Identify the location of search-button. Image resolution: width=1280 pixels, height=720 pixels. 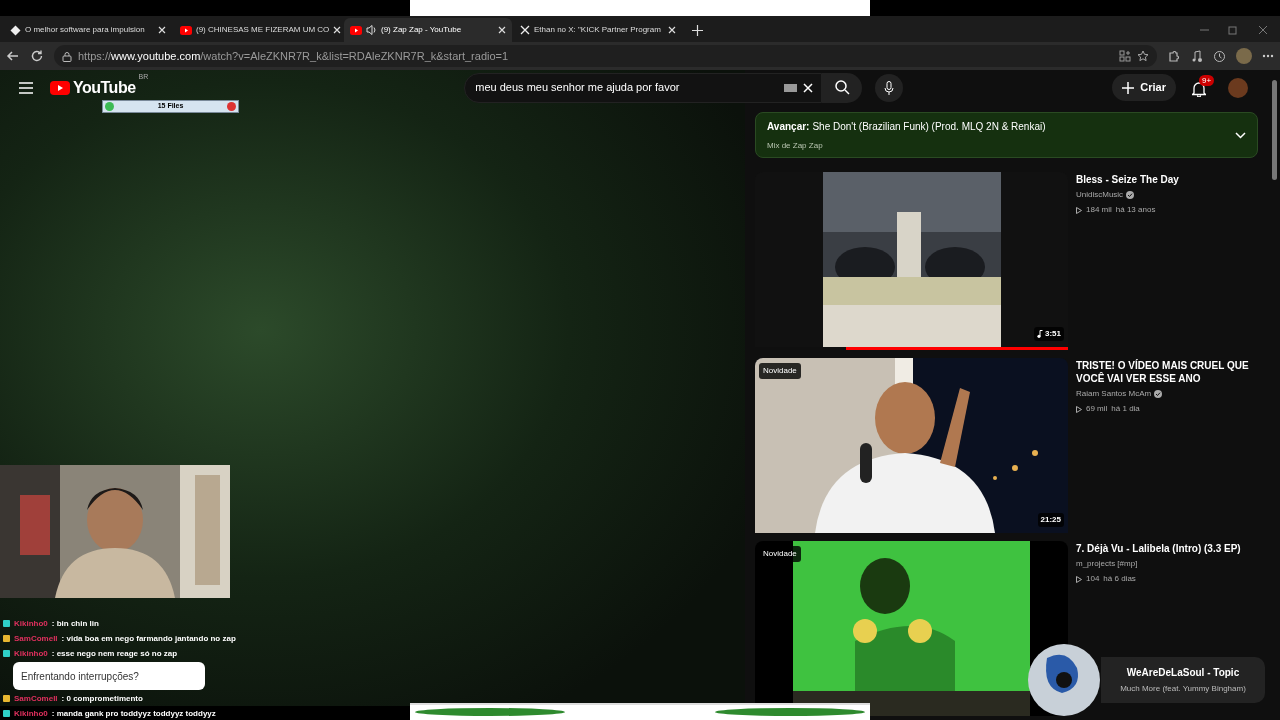
(842, 87).